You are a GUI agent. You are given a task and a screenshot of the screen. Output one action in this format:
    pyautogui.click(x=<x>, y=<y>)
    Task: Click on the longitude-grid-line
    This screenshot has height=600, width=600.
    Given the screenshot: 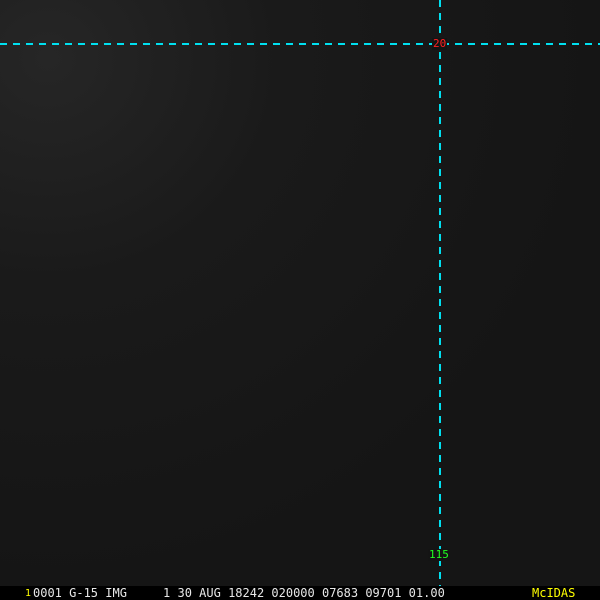 What is the action you would take?
    pyautogui.click(x=440, y=293)
    